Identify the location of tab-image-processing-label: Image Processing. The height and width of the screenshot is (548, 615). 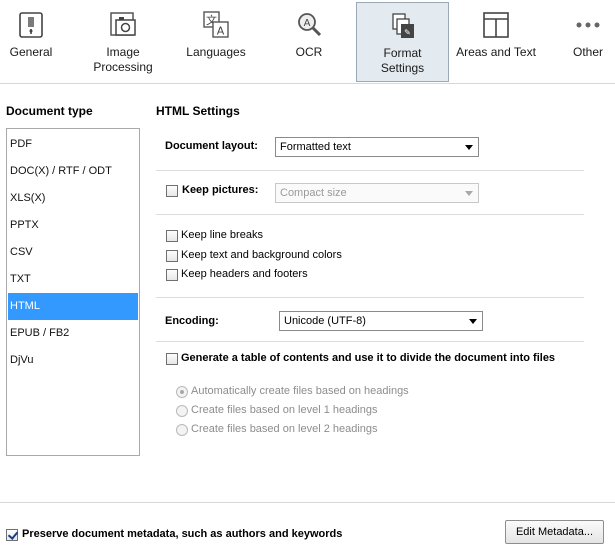
(123, 59).